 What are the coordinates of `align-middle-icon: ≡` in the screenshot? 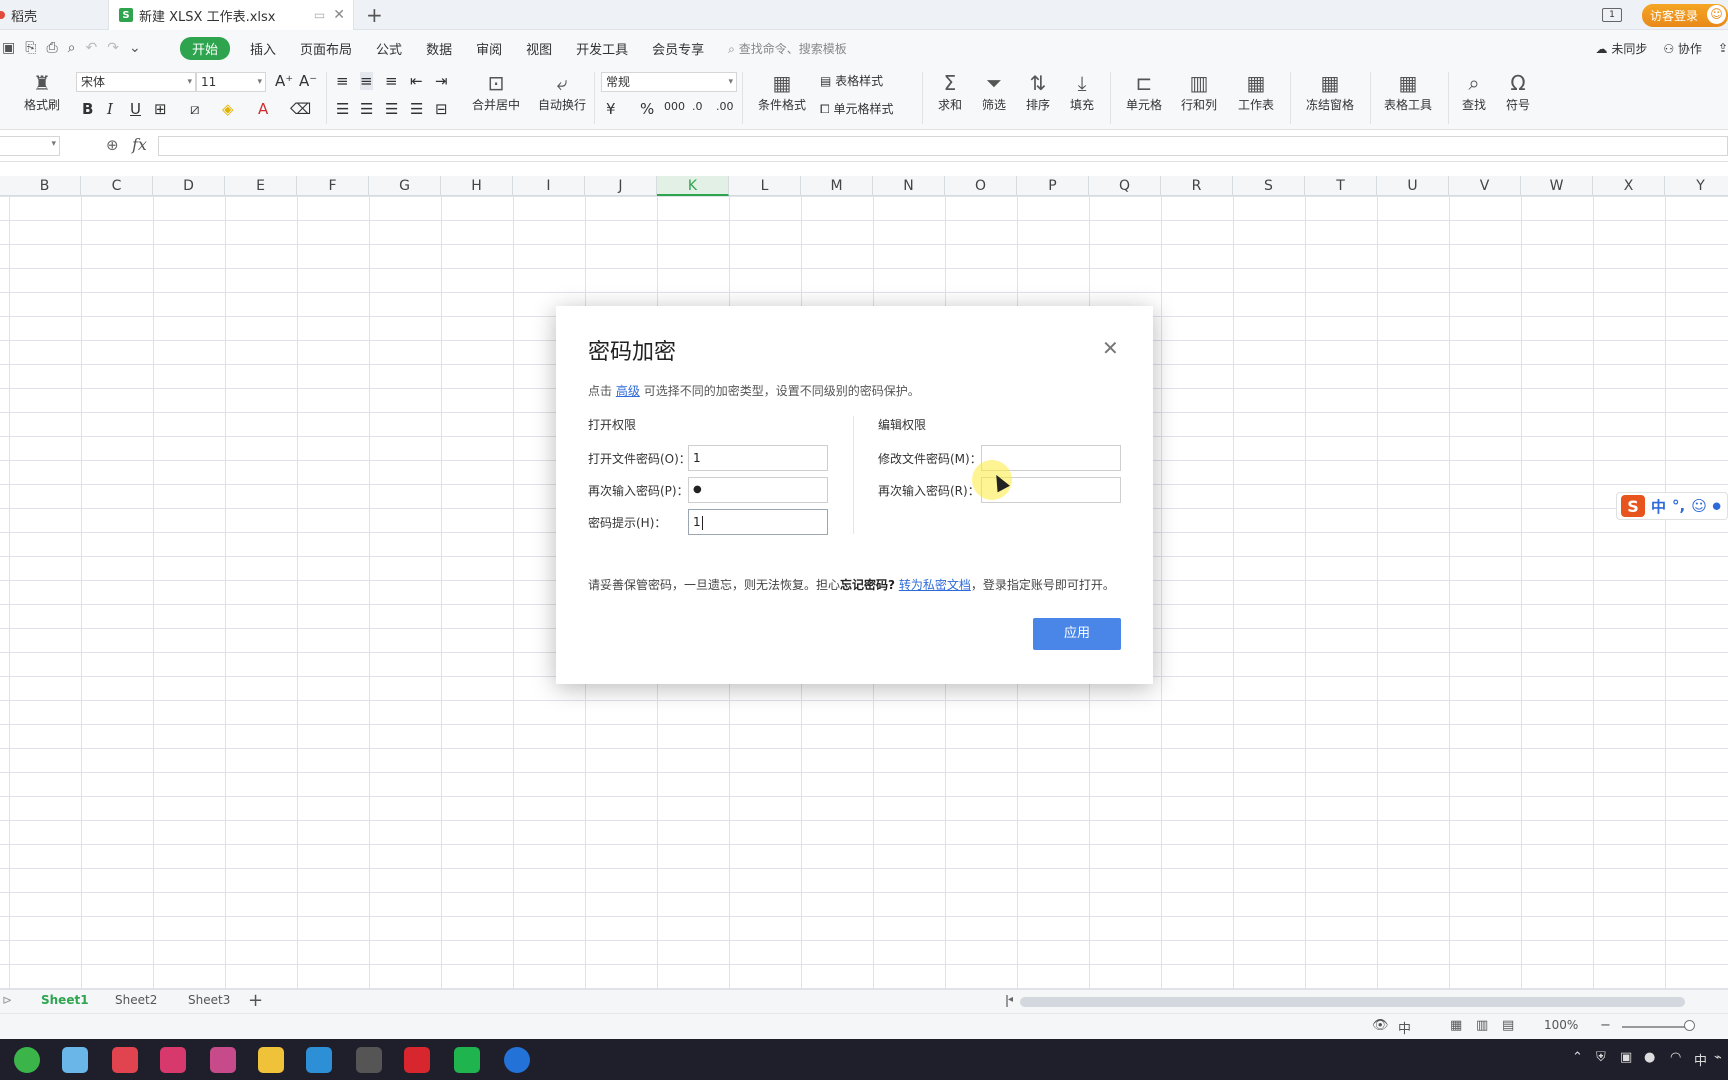 It's located at (366, 81).